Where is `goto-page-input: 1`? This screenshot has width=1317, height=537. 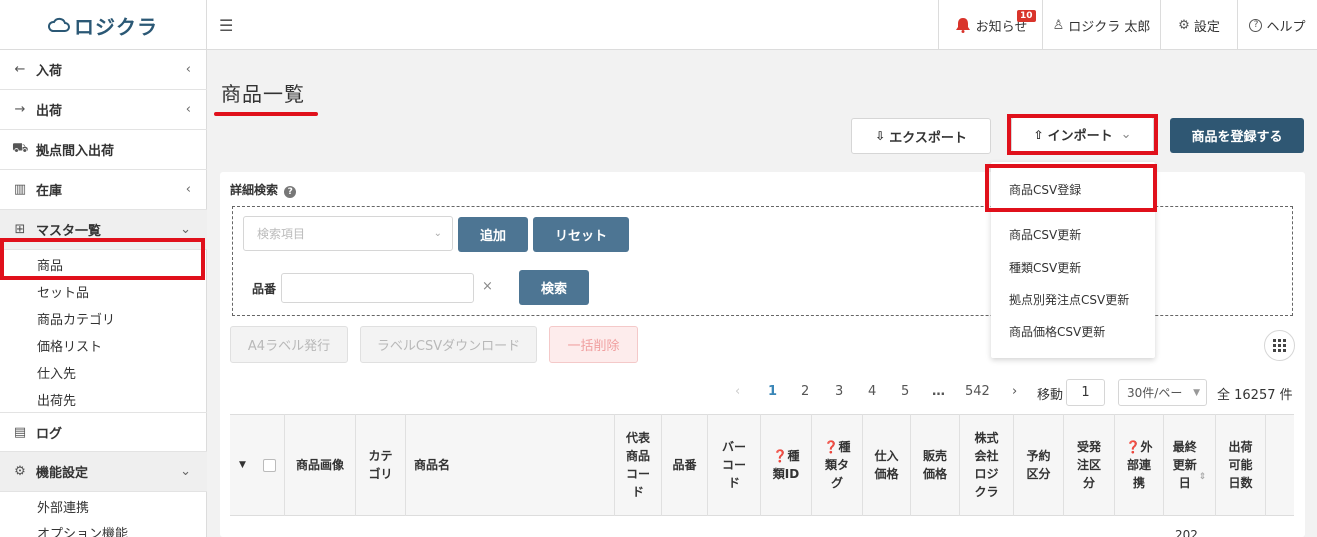 goto-page-input: 1 is located at coordinates (1085, 392).